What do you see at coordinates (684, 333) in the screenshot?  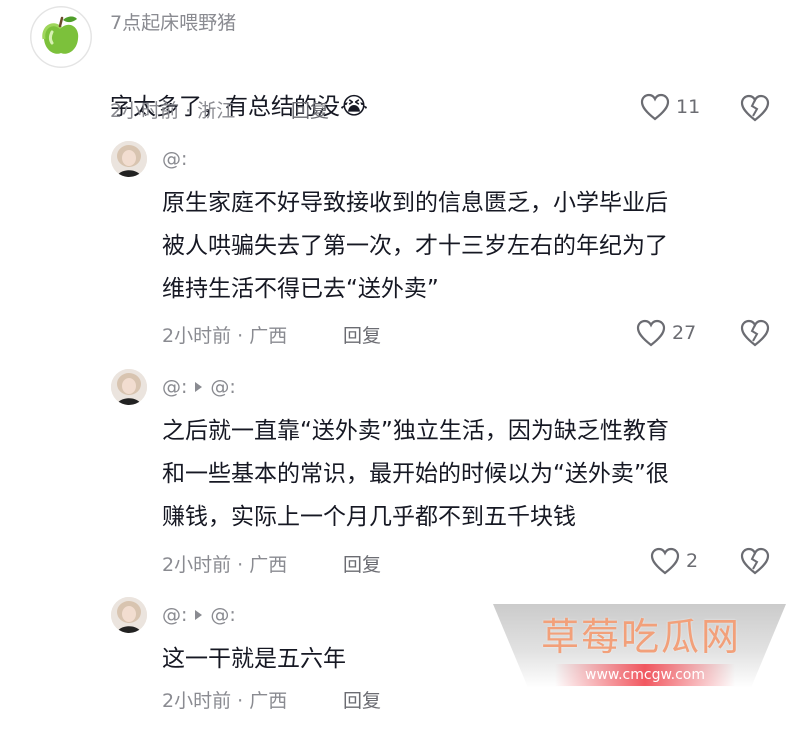 I see `like-count: 27` at bounding box center [684, 333].